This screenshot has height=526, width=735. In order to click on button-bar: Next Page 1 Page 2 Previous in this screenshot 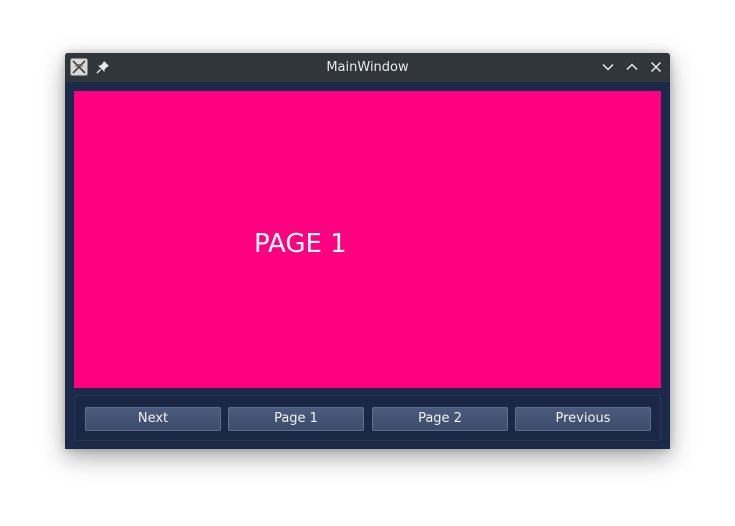, I will do `click(367, 418)`.